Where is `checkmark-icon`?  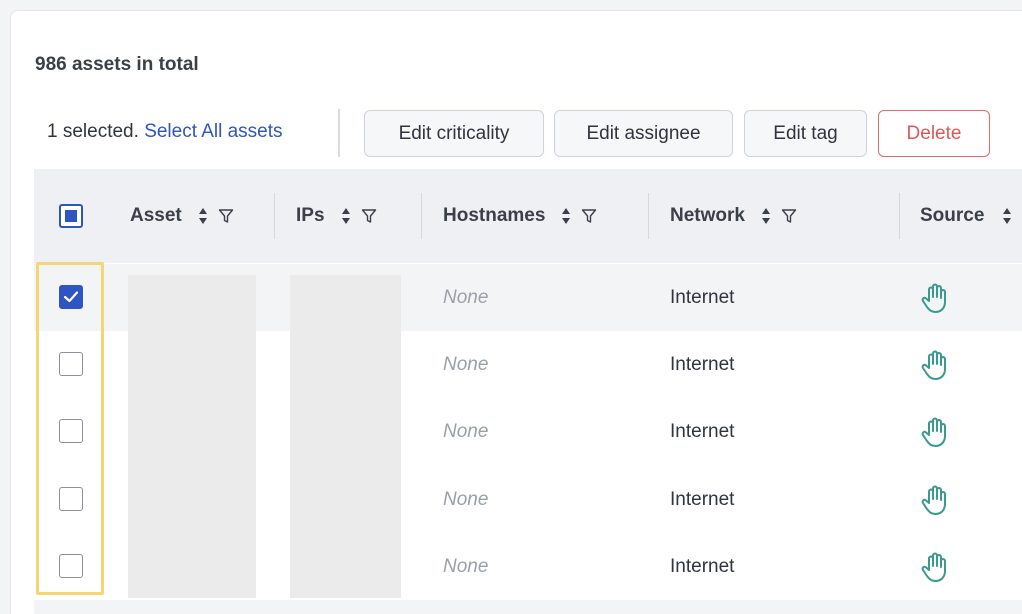 checkmark-icon is located at coordinates (71, 297).